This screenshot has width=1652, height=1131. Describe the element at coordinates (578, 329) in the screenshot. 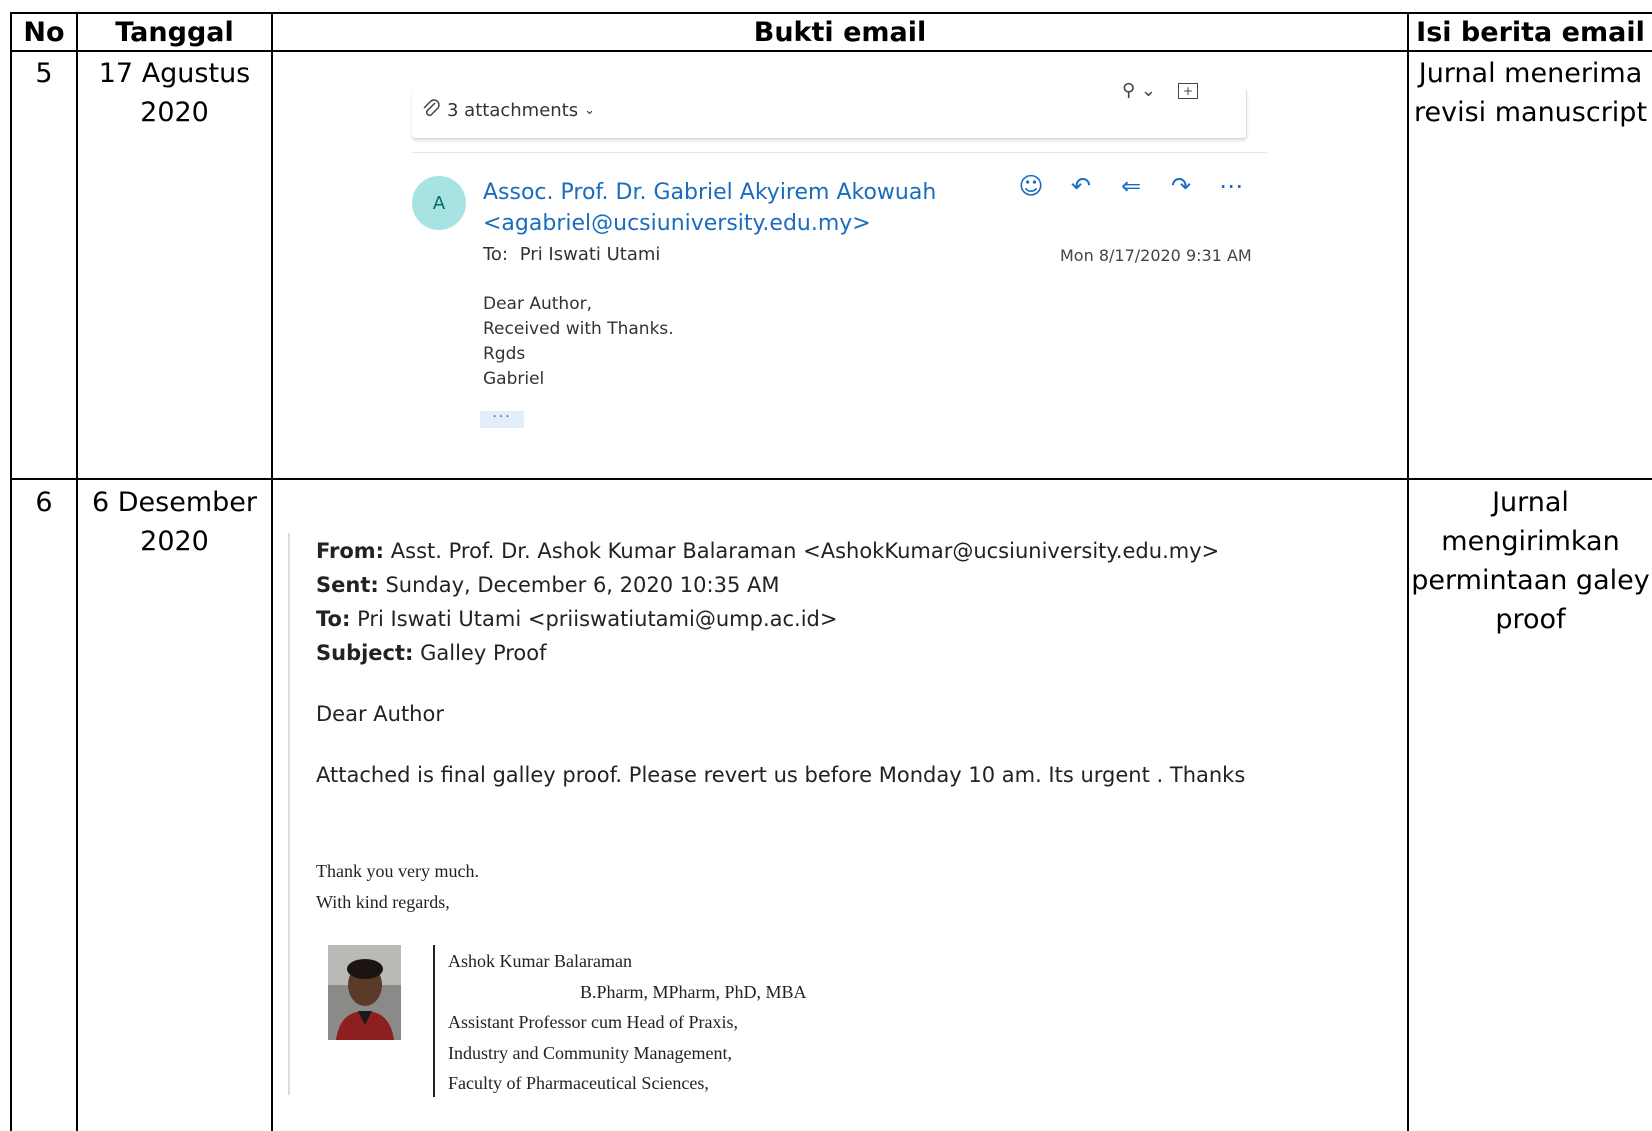

I see `body-line: Received with Thanks.` at that location.